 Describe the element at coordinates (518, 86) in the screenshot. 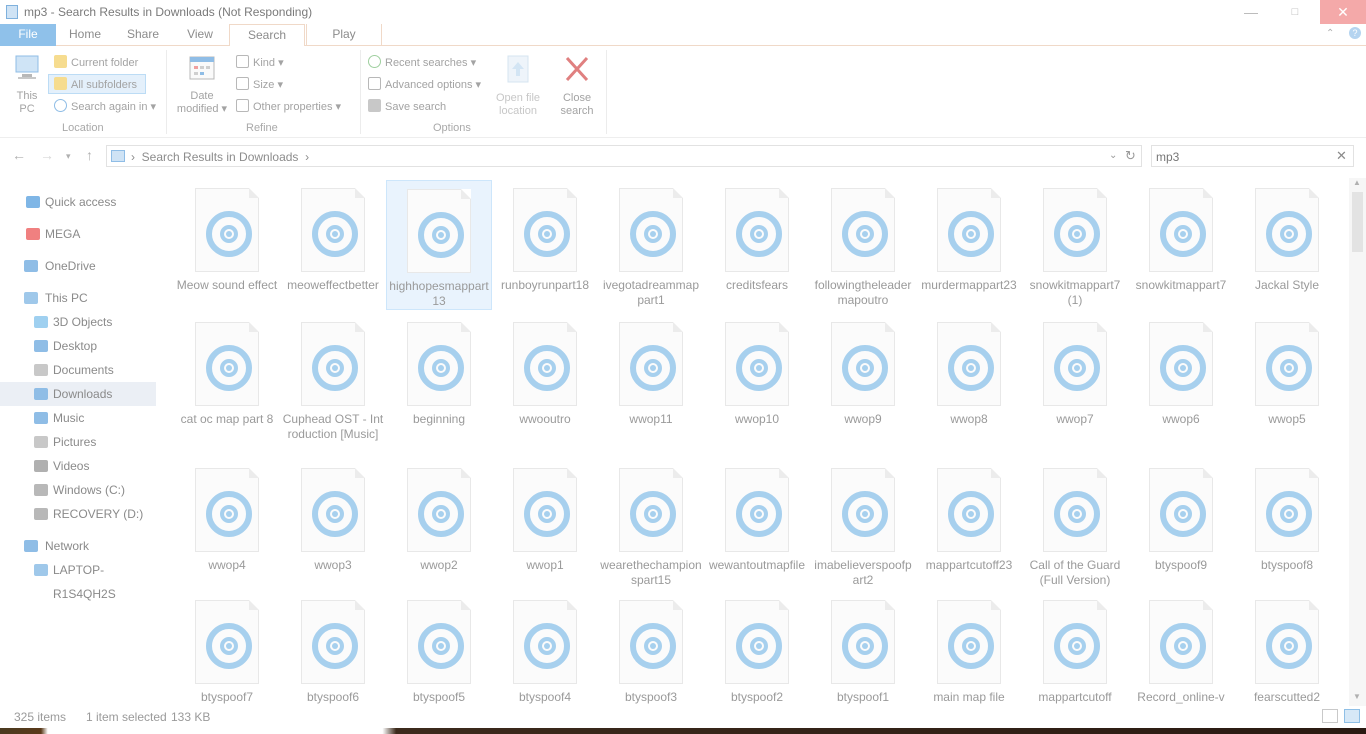

I see `open-file-location-button: Open file location` at that location.